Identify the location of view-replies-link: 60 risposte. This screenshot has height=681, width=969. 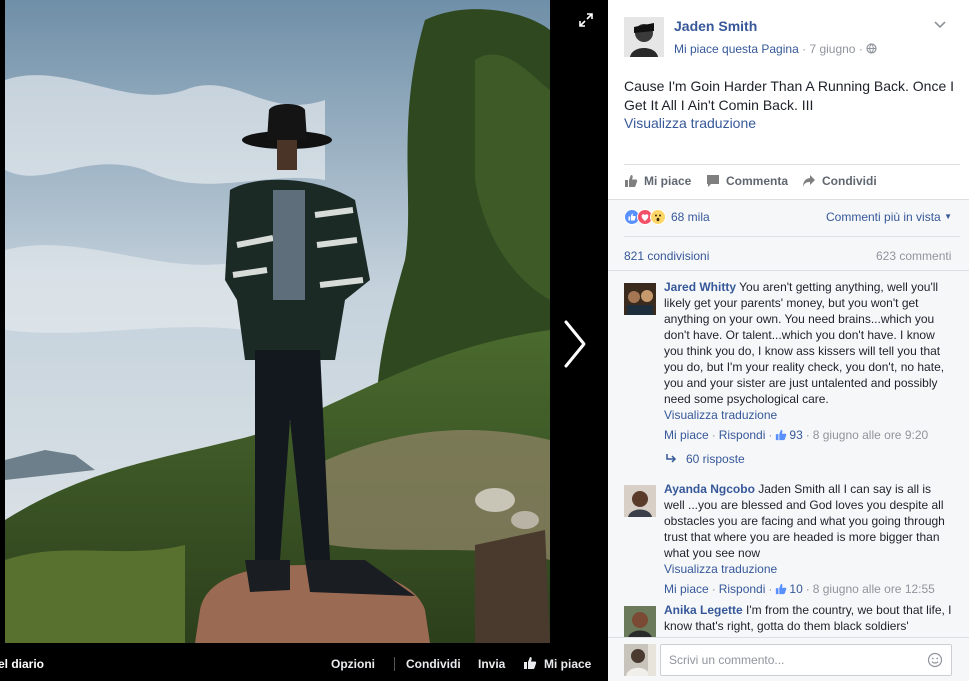
(705, 459).